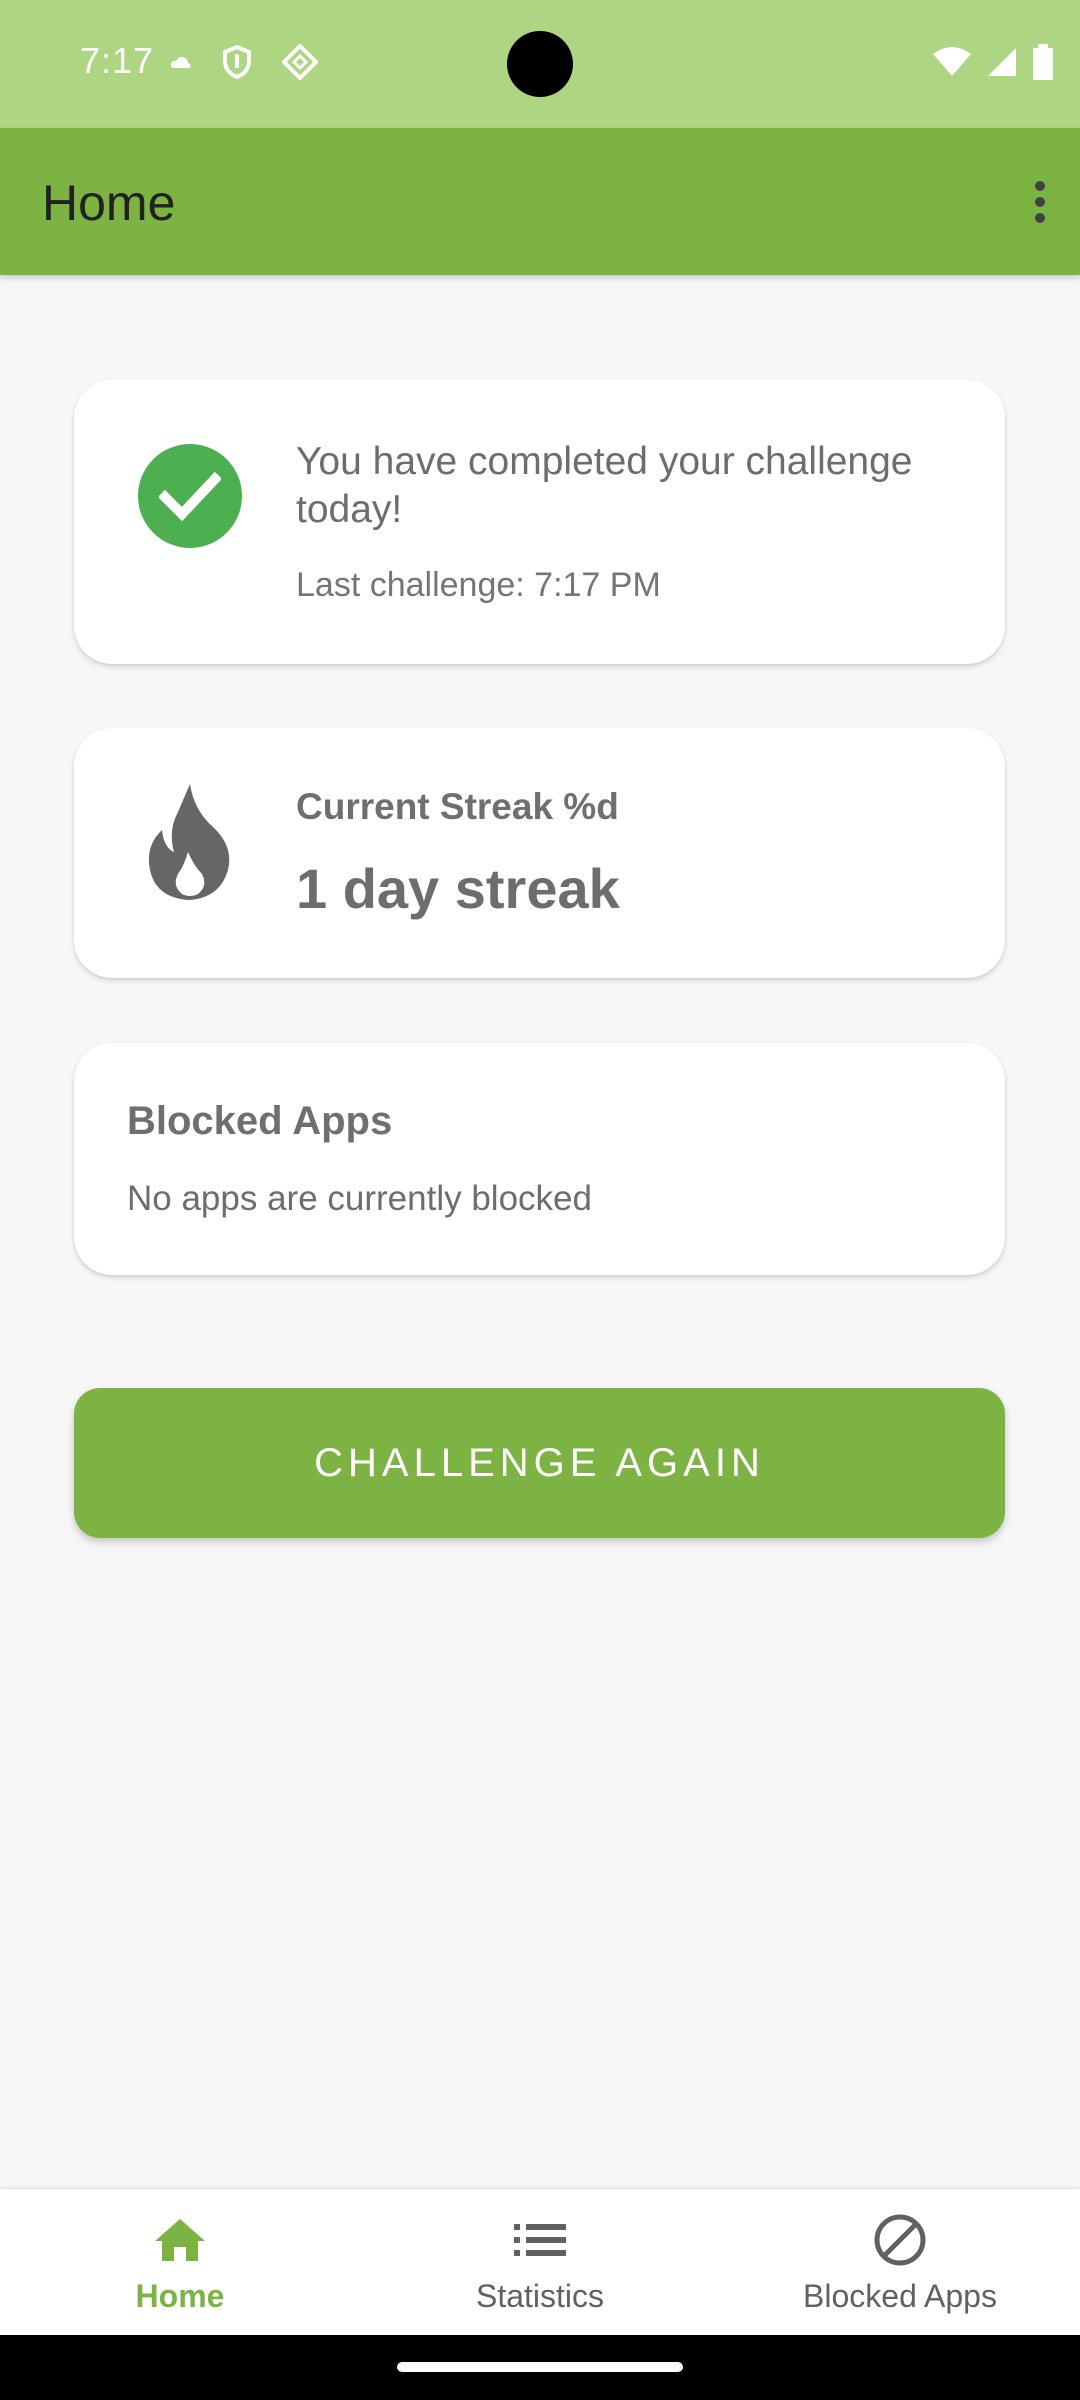 Image resolution: width=1080 pixels, height=2400 pixels. Describe the element at coordinates (117, 60) in the screenshot. I see `status-time: 7:17` at that location.